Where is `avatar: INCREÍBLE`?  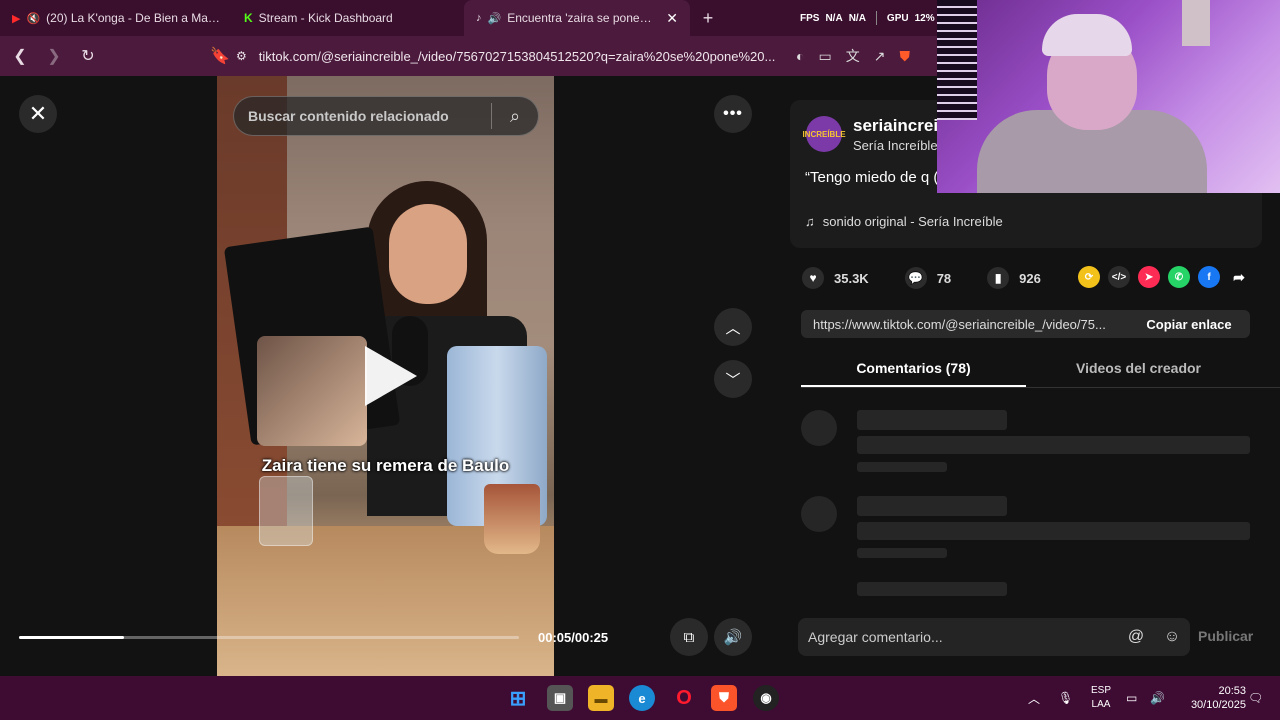
avatar: INCREÍBLE is located at coordinates (824, 134).